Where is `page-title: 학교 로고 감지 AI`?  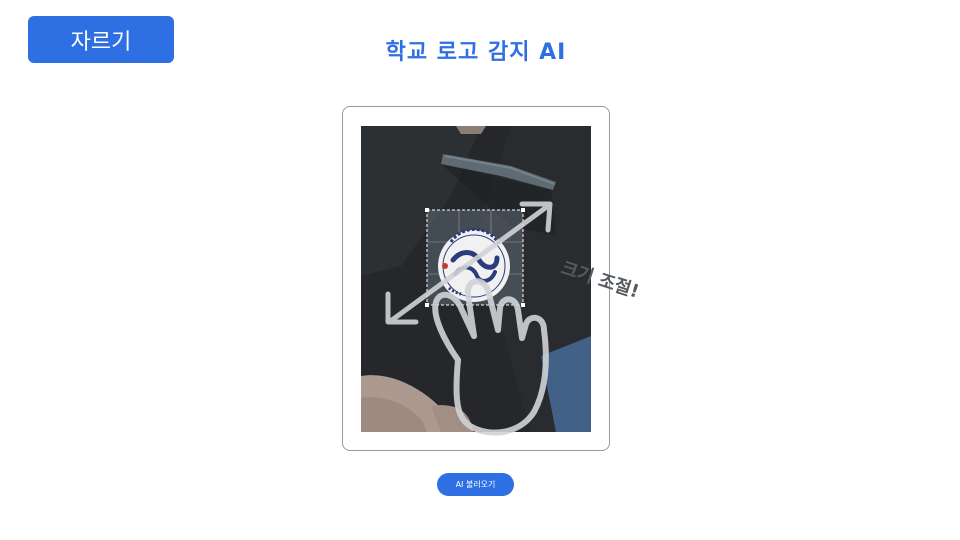
page-title: 학교 로고 감지 AI is located at coordinates (476, 52).